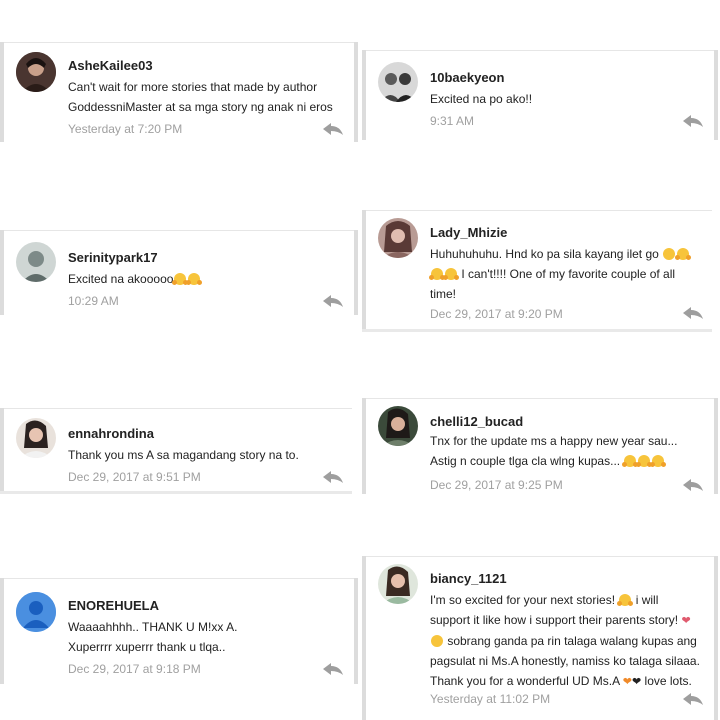  Describe the element at coordinates (686, 621) in the screenshot. I see `two-hearts-icon: ❤` at that location.